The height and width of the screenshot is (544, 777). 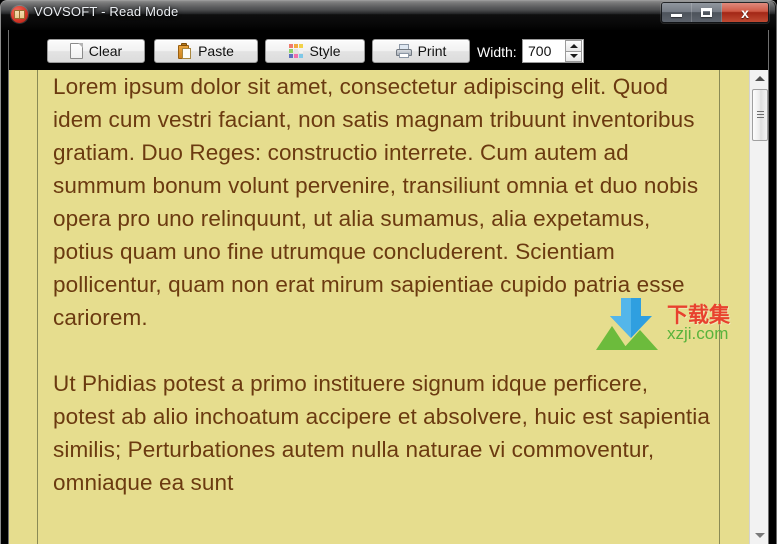 I want to click on close-icon: x, so click(x=745, y=12).